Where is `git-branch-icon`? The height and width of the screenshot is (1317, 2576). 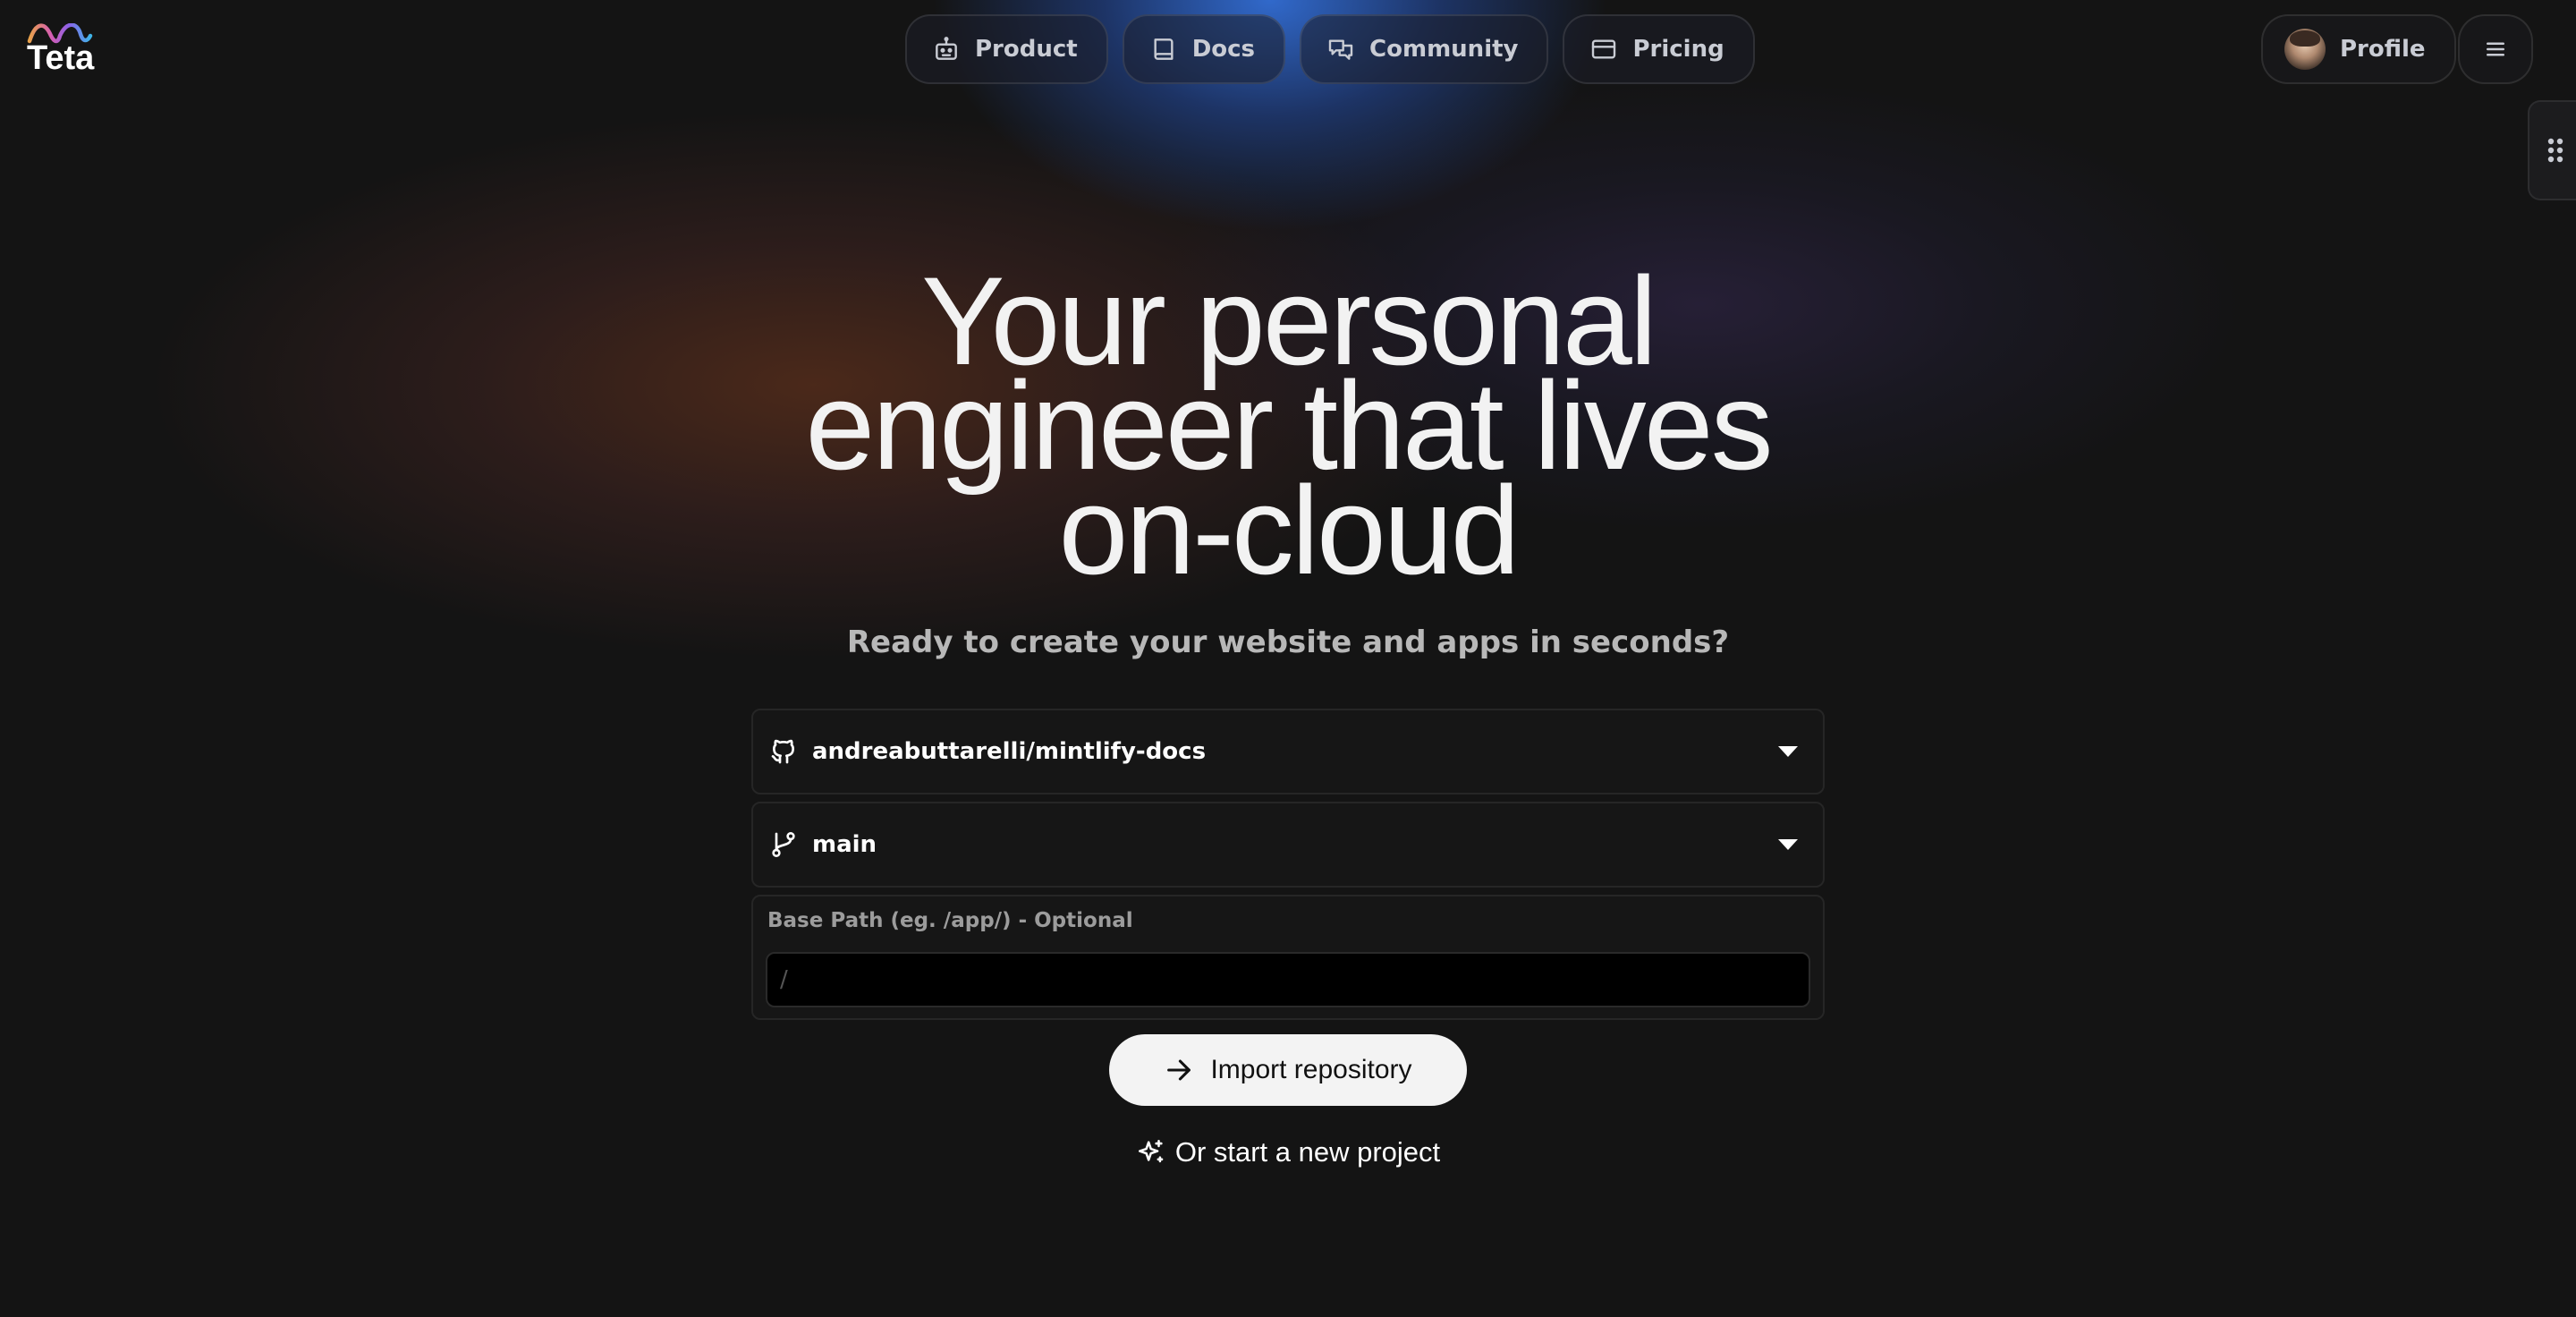
git-branch-icon is located at coordinates (783, 844).